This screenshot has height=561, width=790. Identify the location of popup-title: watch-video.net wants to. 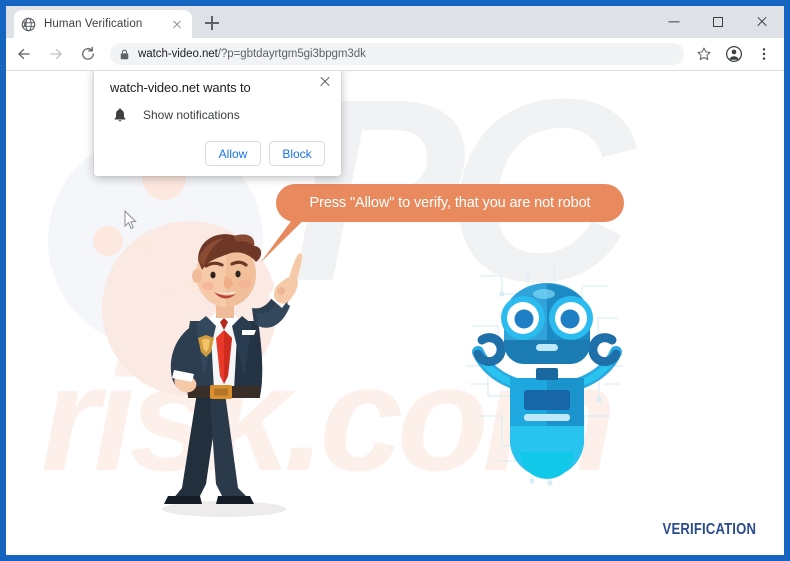
(180, 87).